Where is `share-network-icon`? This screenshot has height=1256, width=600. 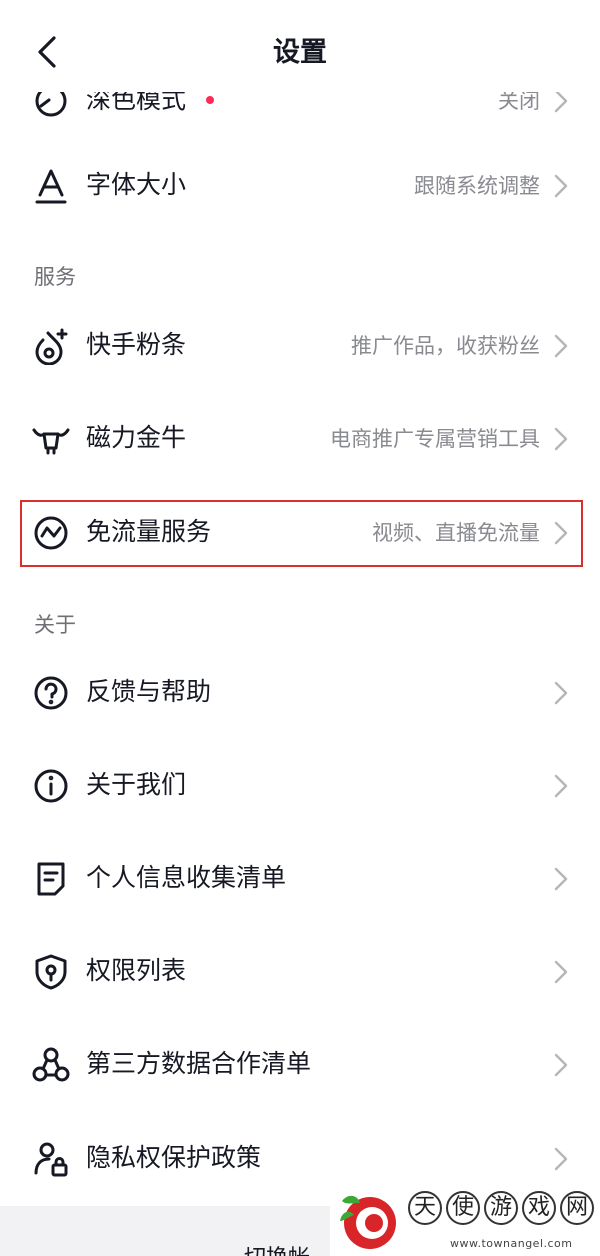 share-network-icon is located at coordinates (51, 1065).